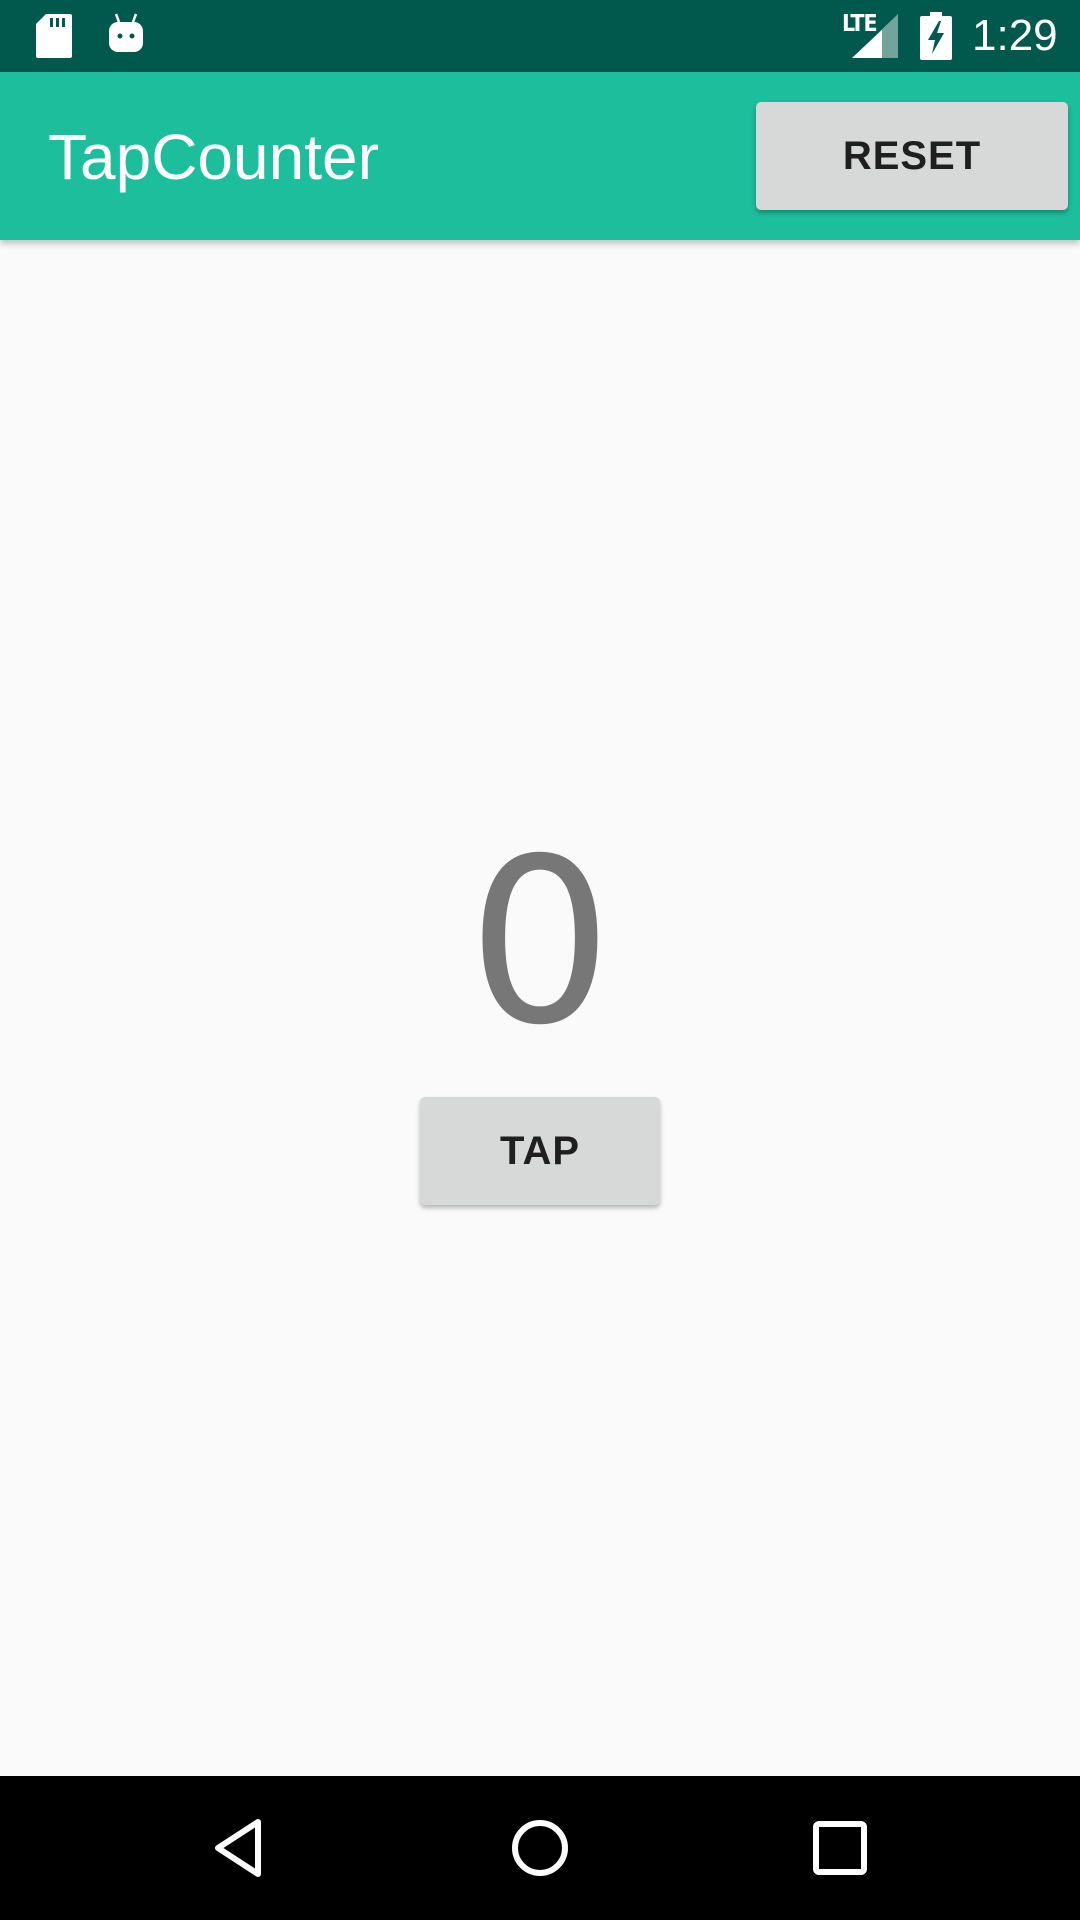 Image resolution: width=1080 pixels, height=1920 pixels. What do you see at coordinates (540, 156) in the screenshot?
I see `app-toolbar: TapCounter RESET` at bounding box center [540, 156].